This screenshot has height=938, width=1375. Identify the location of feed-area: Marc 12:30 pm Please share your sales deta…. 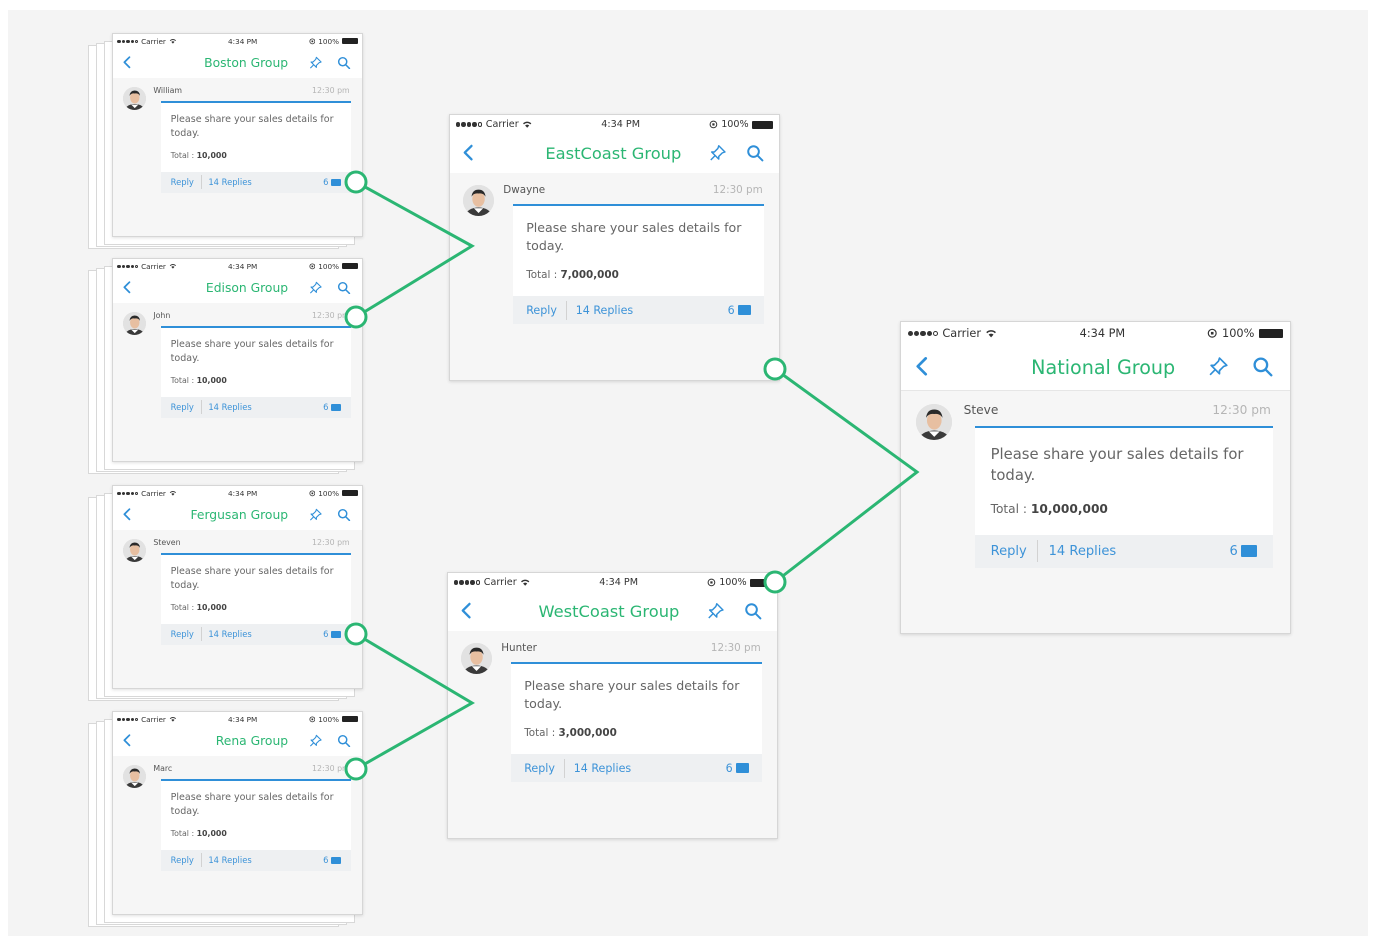
(237, 835).